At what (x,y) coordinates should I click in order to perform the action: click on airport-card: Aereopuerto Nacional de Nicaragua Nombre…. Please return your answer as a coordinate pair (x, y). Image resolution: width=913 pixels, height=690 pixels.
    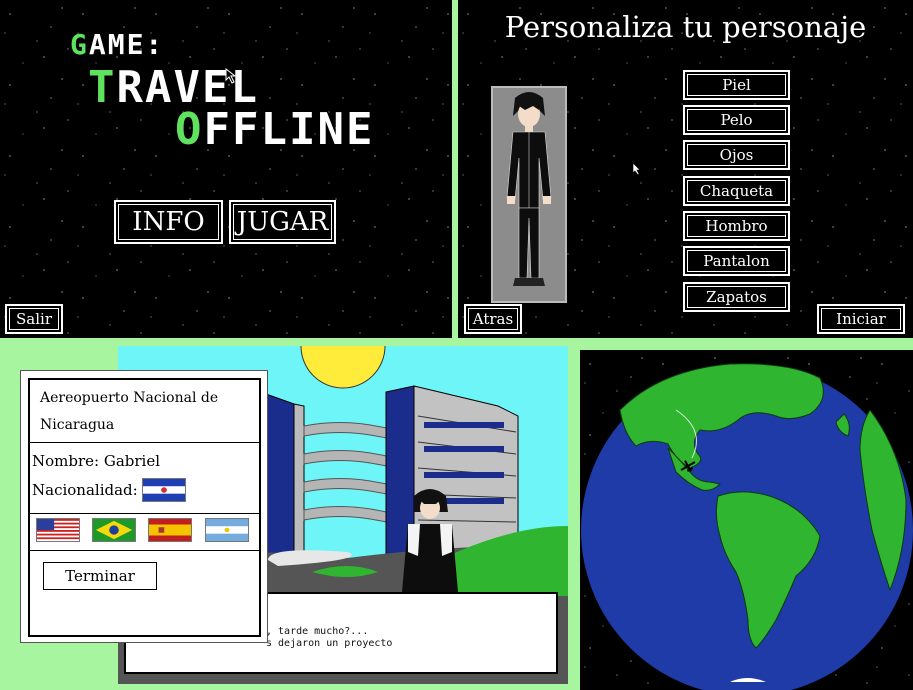
    Looking at the image, I should click on (144, 506).